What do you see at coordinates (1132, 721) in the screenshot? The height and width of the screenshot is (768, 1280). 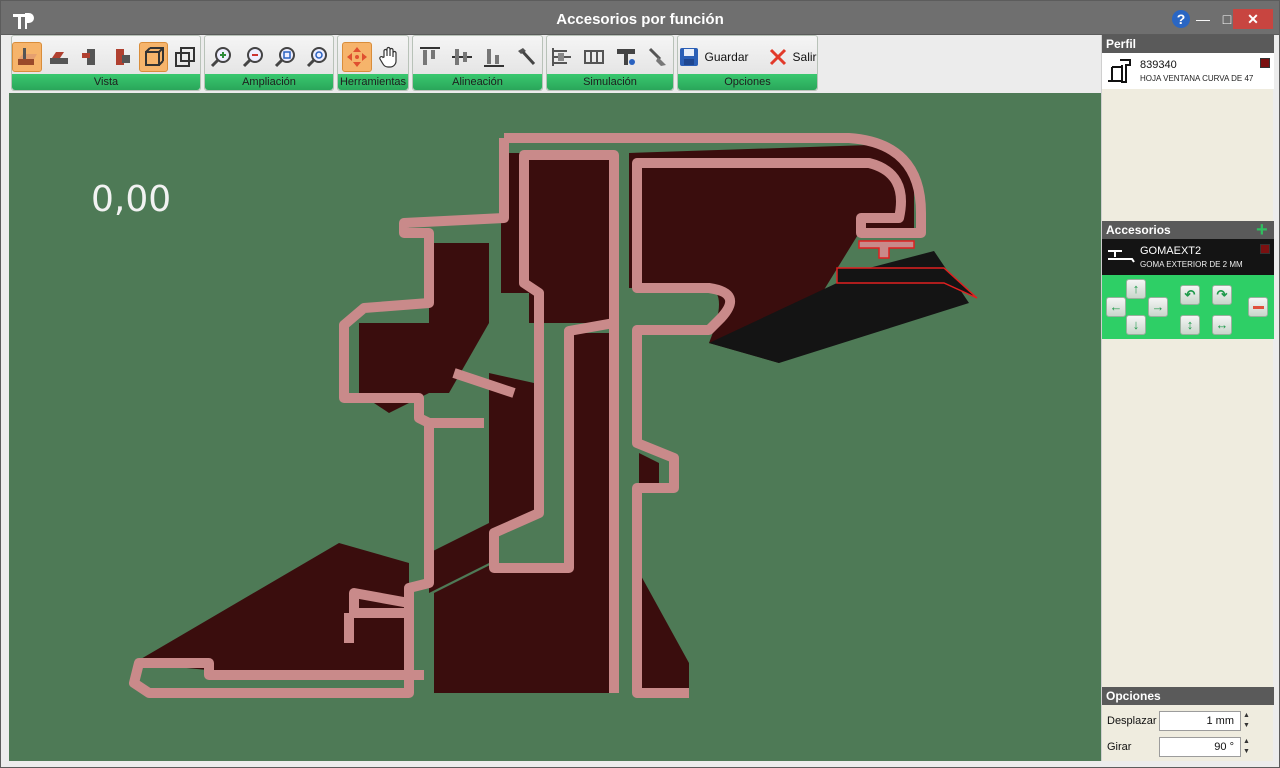 I see `shift-label: Desplazar` at bounding box center [1132, 721].